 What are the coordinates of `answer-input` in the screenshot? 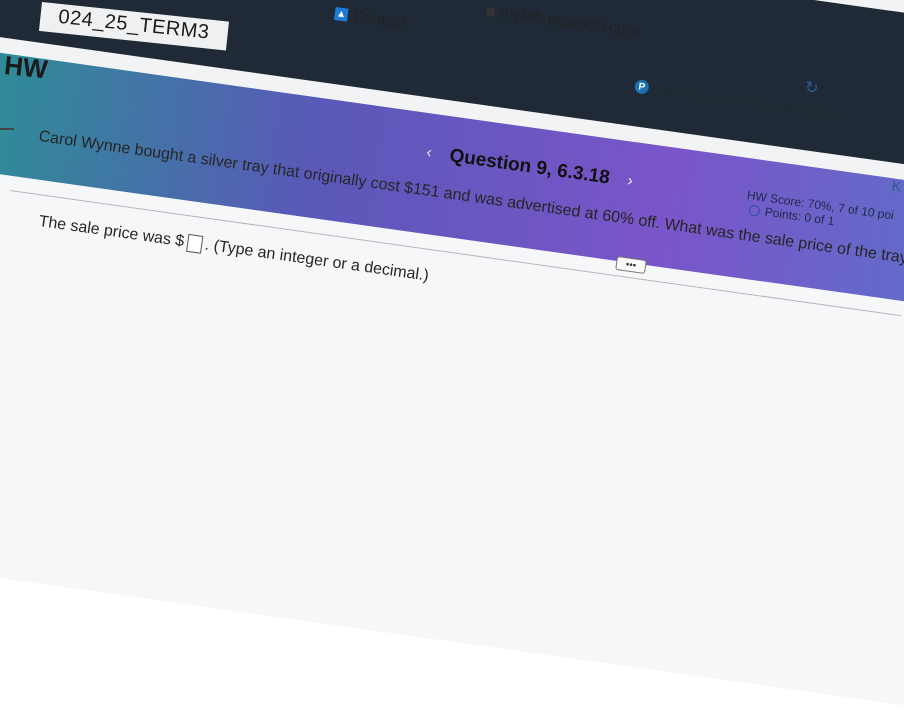 It's located at (194, 243).